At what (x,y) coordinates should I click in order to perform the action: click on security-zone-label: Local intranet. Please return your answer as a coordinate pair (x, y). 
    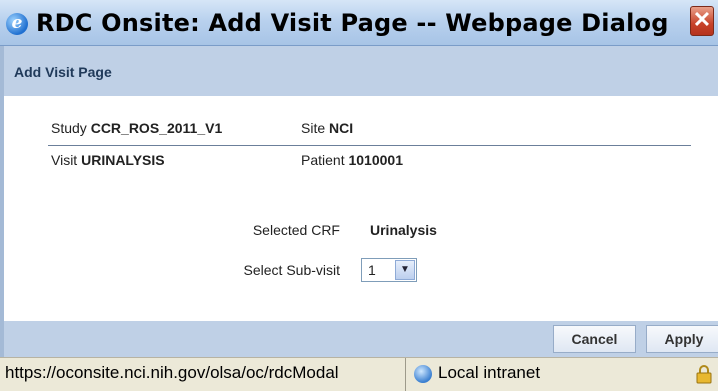
    Looking at the image, I should click on (489, 372).